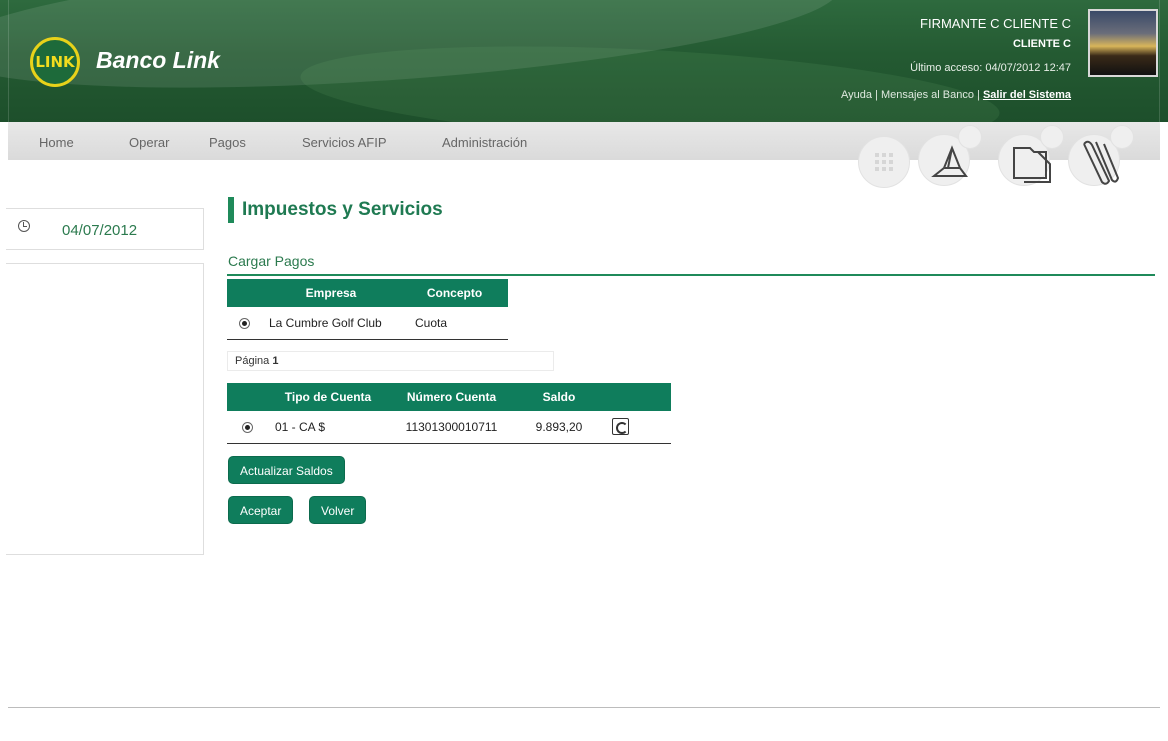  What do you see at coordinates (637, 427) in the screenshot?
I see `refresh-cell` at bounding box center [637, 427].